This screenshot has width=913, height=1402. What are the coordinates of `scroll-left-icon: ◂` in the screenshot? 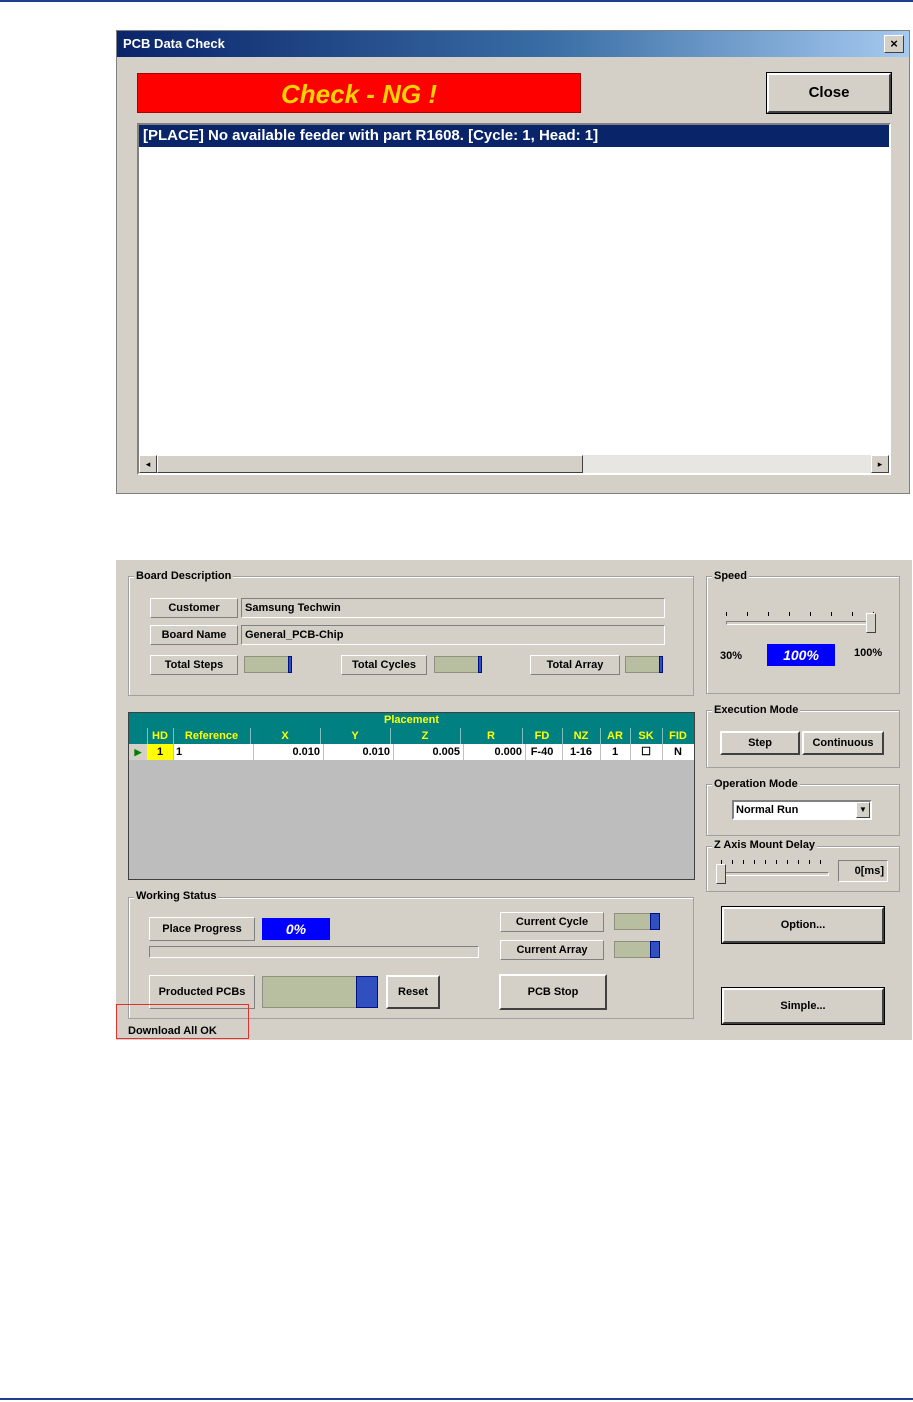 It's located at (148, 464).